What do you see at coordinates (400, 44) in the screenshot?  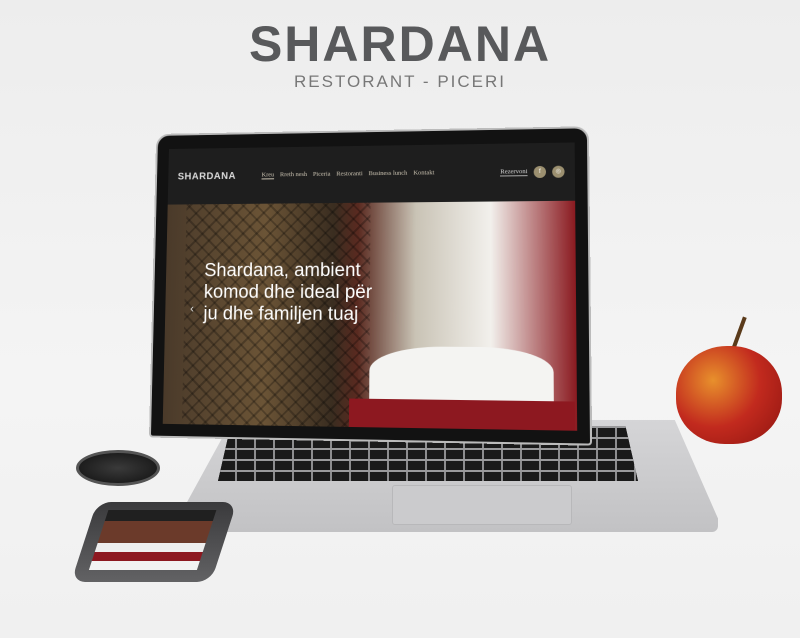 I see `brand-title: SHARDANA` at bounding box center [400, 44].